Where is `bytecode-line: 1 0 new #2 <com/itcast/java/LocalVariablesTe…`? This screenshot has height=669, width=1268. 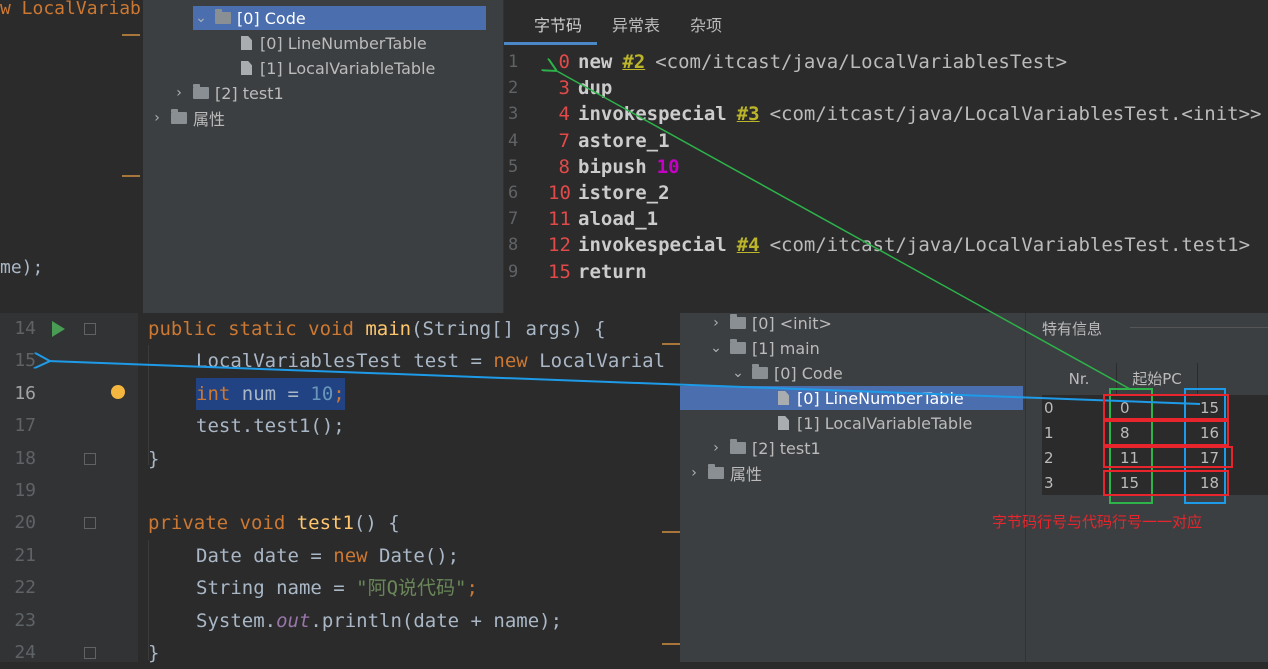 bytecode-line: 1 0 new #2 <com/itcast/java/LocalVariablesTe… is located at coordinates (785, 62).